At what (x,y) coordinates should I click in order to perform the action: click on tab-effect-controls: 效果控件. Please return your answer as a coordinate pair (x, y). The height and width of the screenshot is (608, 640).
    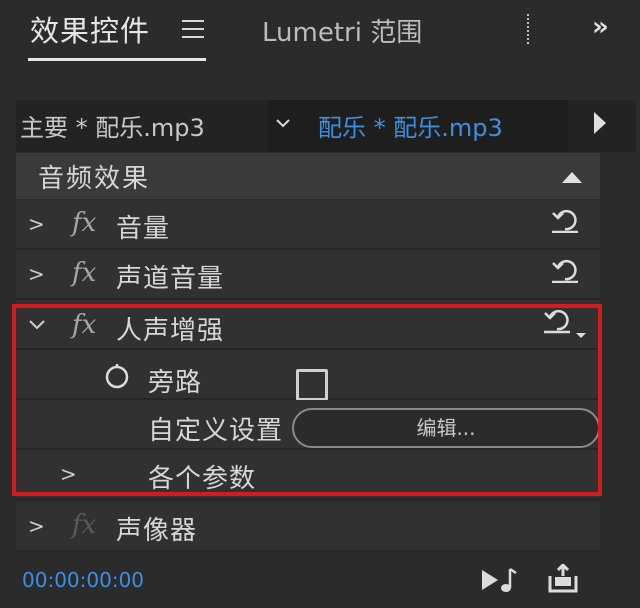
    Looking at the image, I should click on (90, 29).